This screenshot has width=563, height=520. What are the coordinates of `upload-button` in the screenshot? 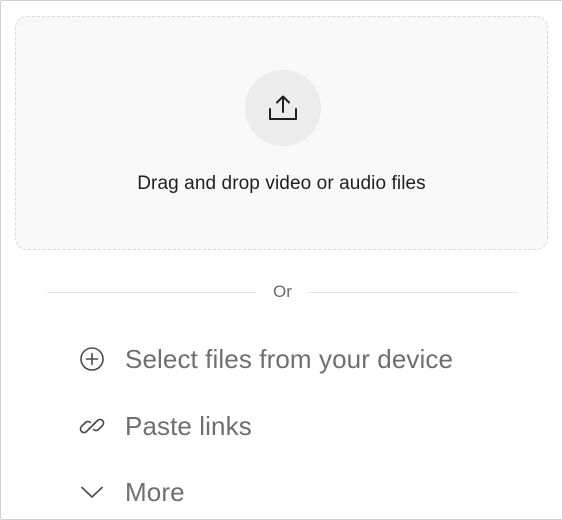 It's located at (283, 108).